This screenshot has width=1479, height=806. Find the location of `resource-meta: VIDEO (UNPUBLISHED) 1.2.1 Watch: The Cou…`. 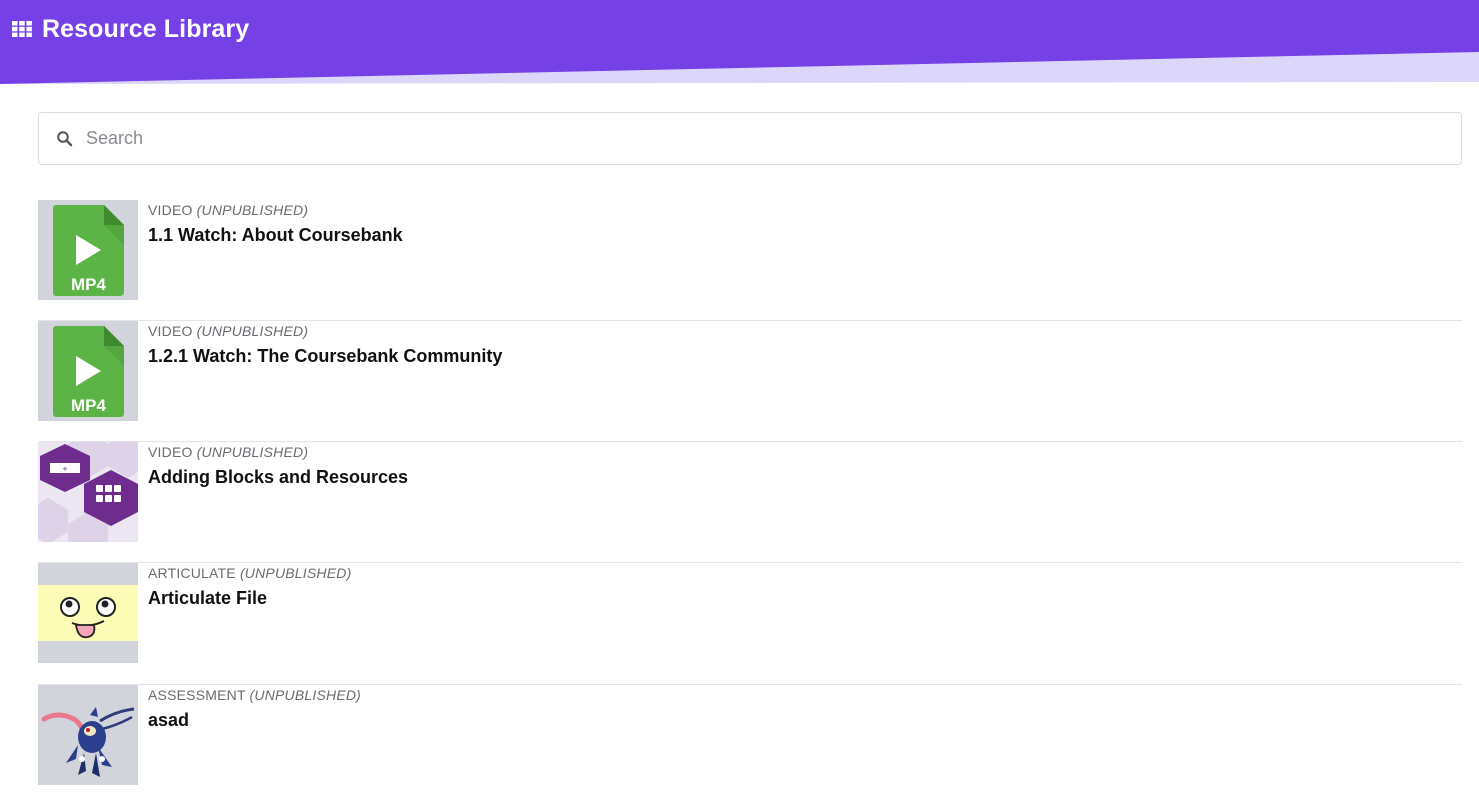

resource-meta: VIDEO (UNPUBLISHED) 1.2.1 Watch: The Cou… is located at coordinates (325, 345).